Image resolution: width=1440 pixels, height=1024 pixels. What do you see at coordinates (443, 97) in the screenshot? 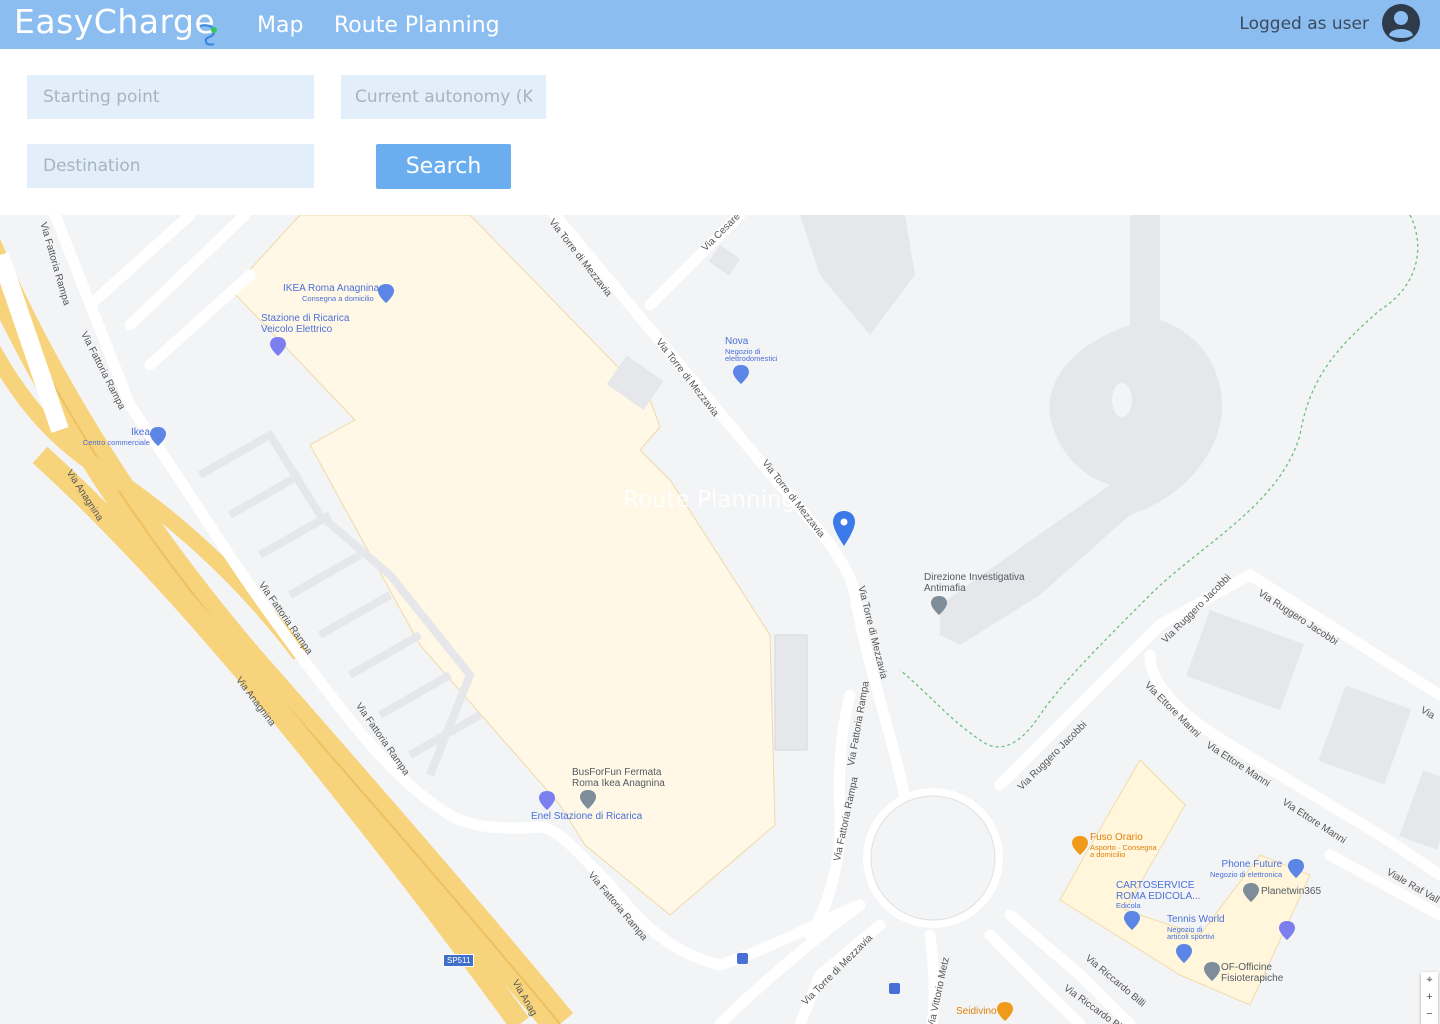
I see `current-autonomy-input` at bounding box center [443, 97].